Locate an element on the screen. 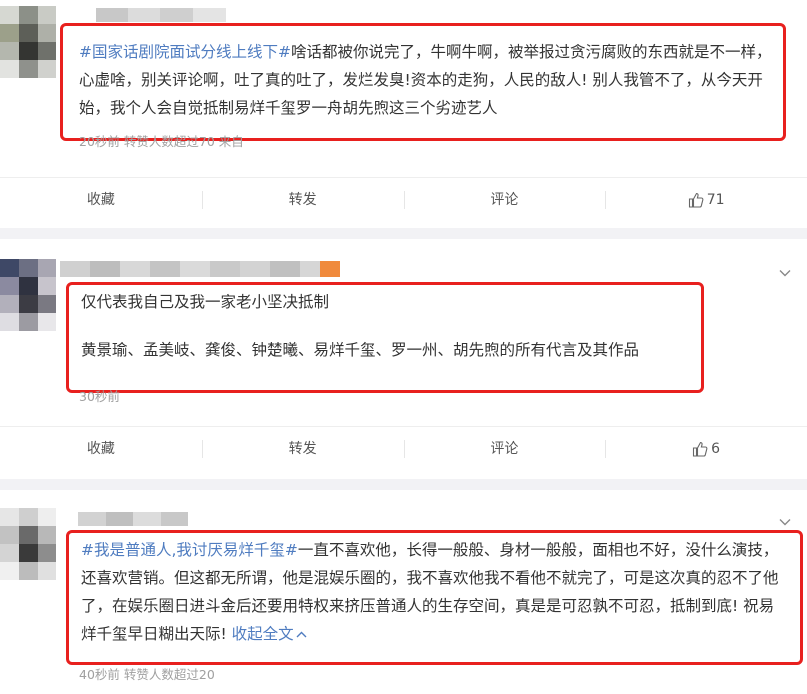 This screenshot has height=694, width=807. collapse-link: 收起全文 is located at coordinates (269, 634).